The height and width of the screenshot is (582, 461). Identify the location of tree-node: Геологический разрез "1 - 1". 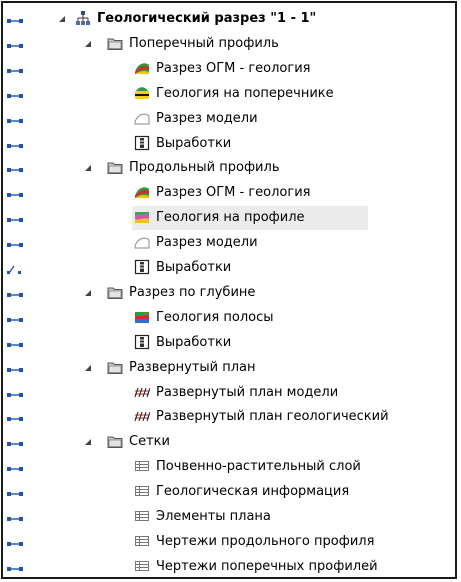
(229, 19).